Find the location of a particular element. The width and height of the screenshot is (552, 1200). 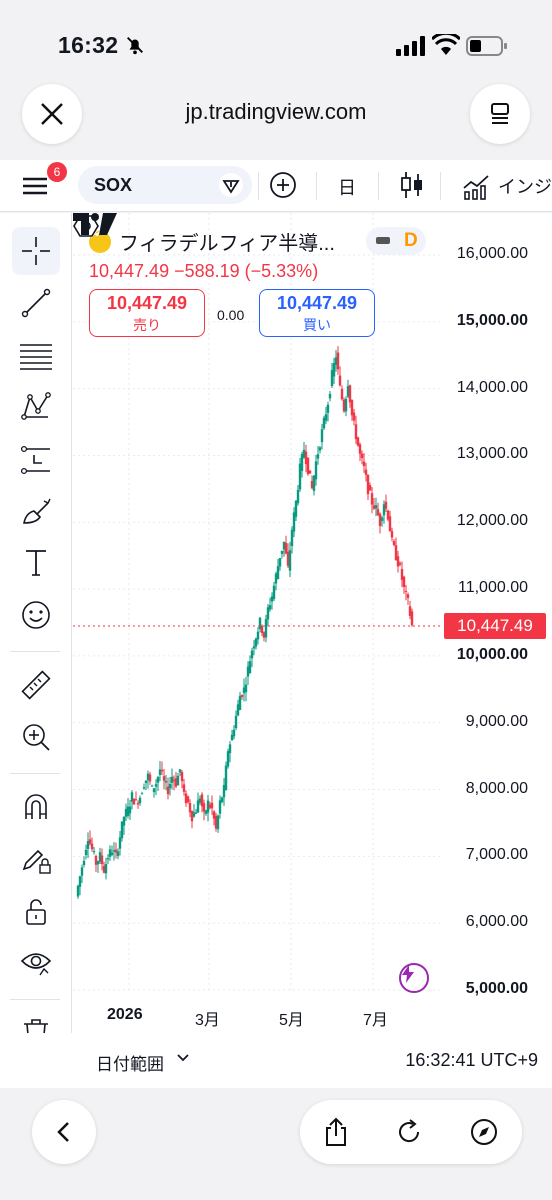

magnet-icon is located at coordinates (36, 806).